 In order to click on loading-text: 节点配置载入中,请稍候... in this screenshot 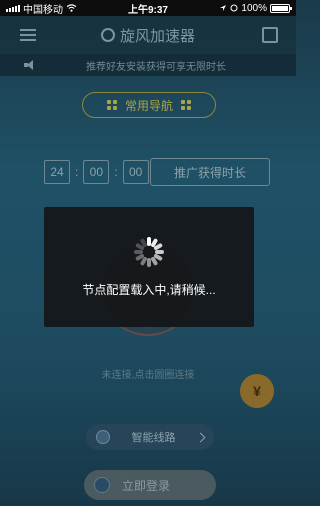, I will do `click(149, 289)`.